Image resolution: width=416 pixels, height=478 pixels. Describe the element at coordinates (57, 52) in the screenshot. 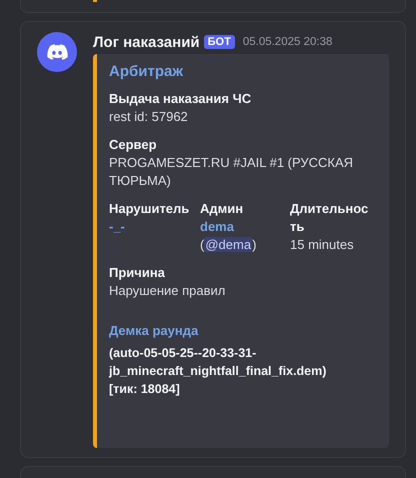

I see `bot-avatar-icon` at that location.